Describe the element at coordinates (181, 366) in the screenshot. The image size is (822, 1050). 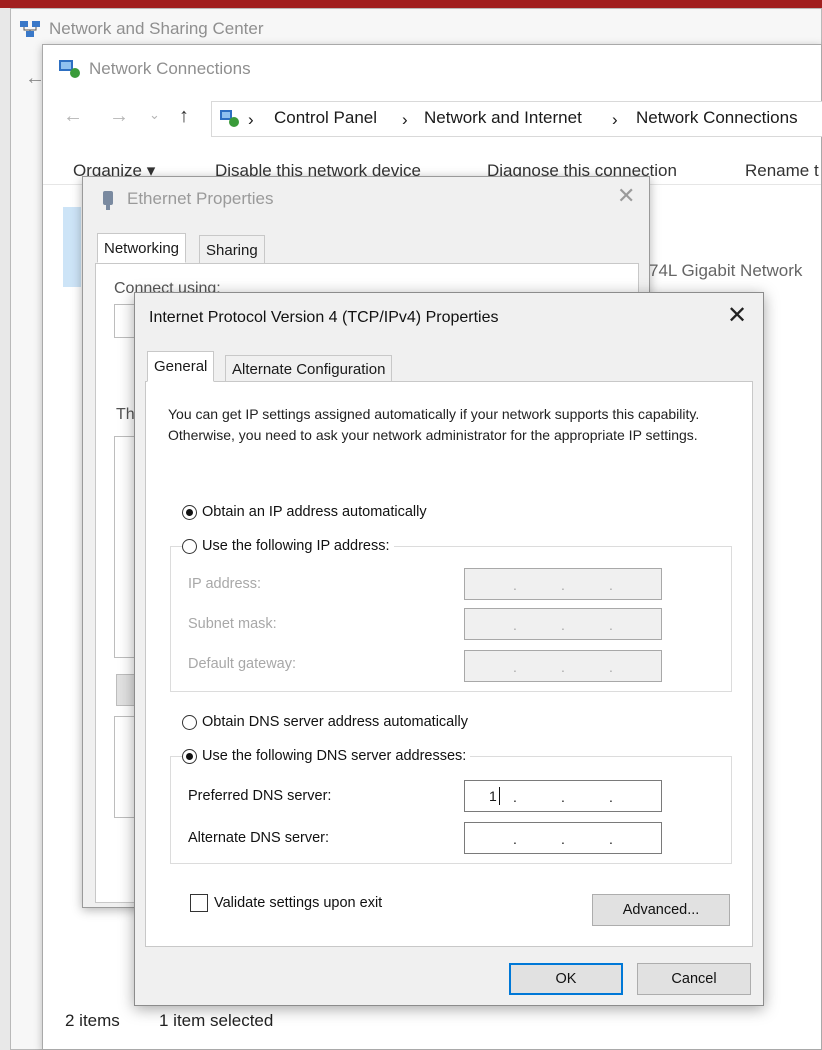
I see `tab-general: General` at that location.